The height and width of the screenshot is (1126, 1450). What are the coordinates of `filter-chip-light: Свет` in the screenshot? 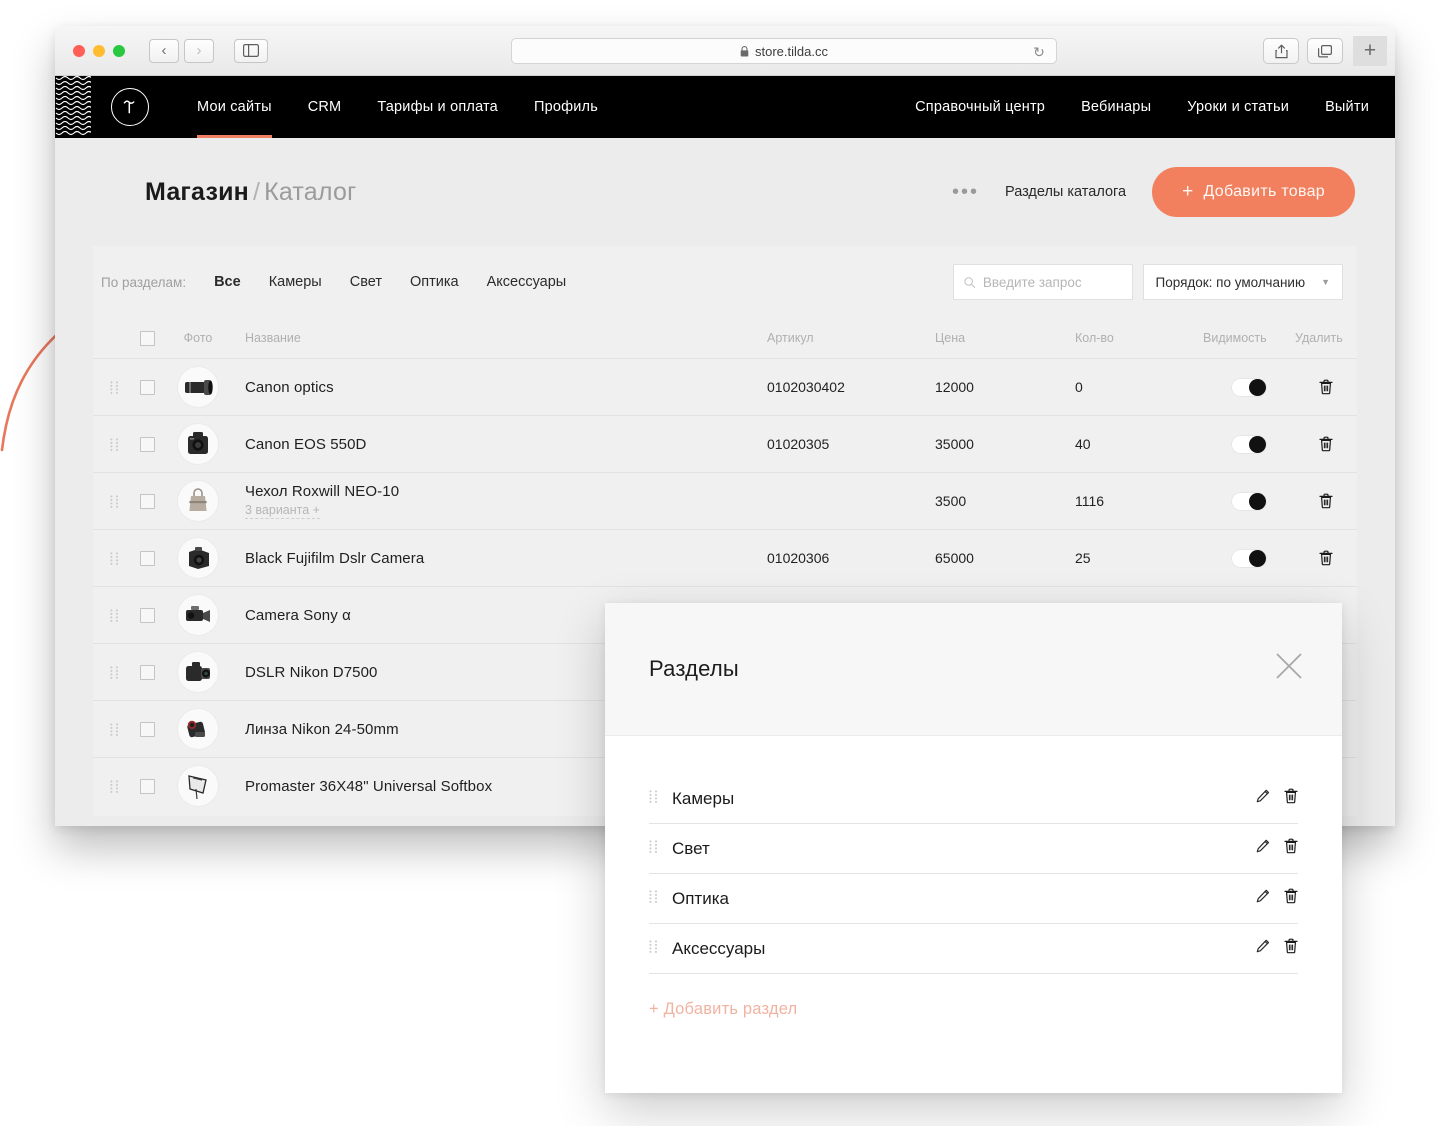 It's located at (366, 282).